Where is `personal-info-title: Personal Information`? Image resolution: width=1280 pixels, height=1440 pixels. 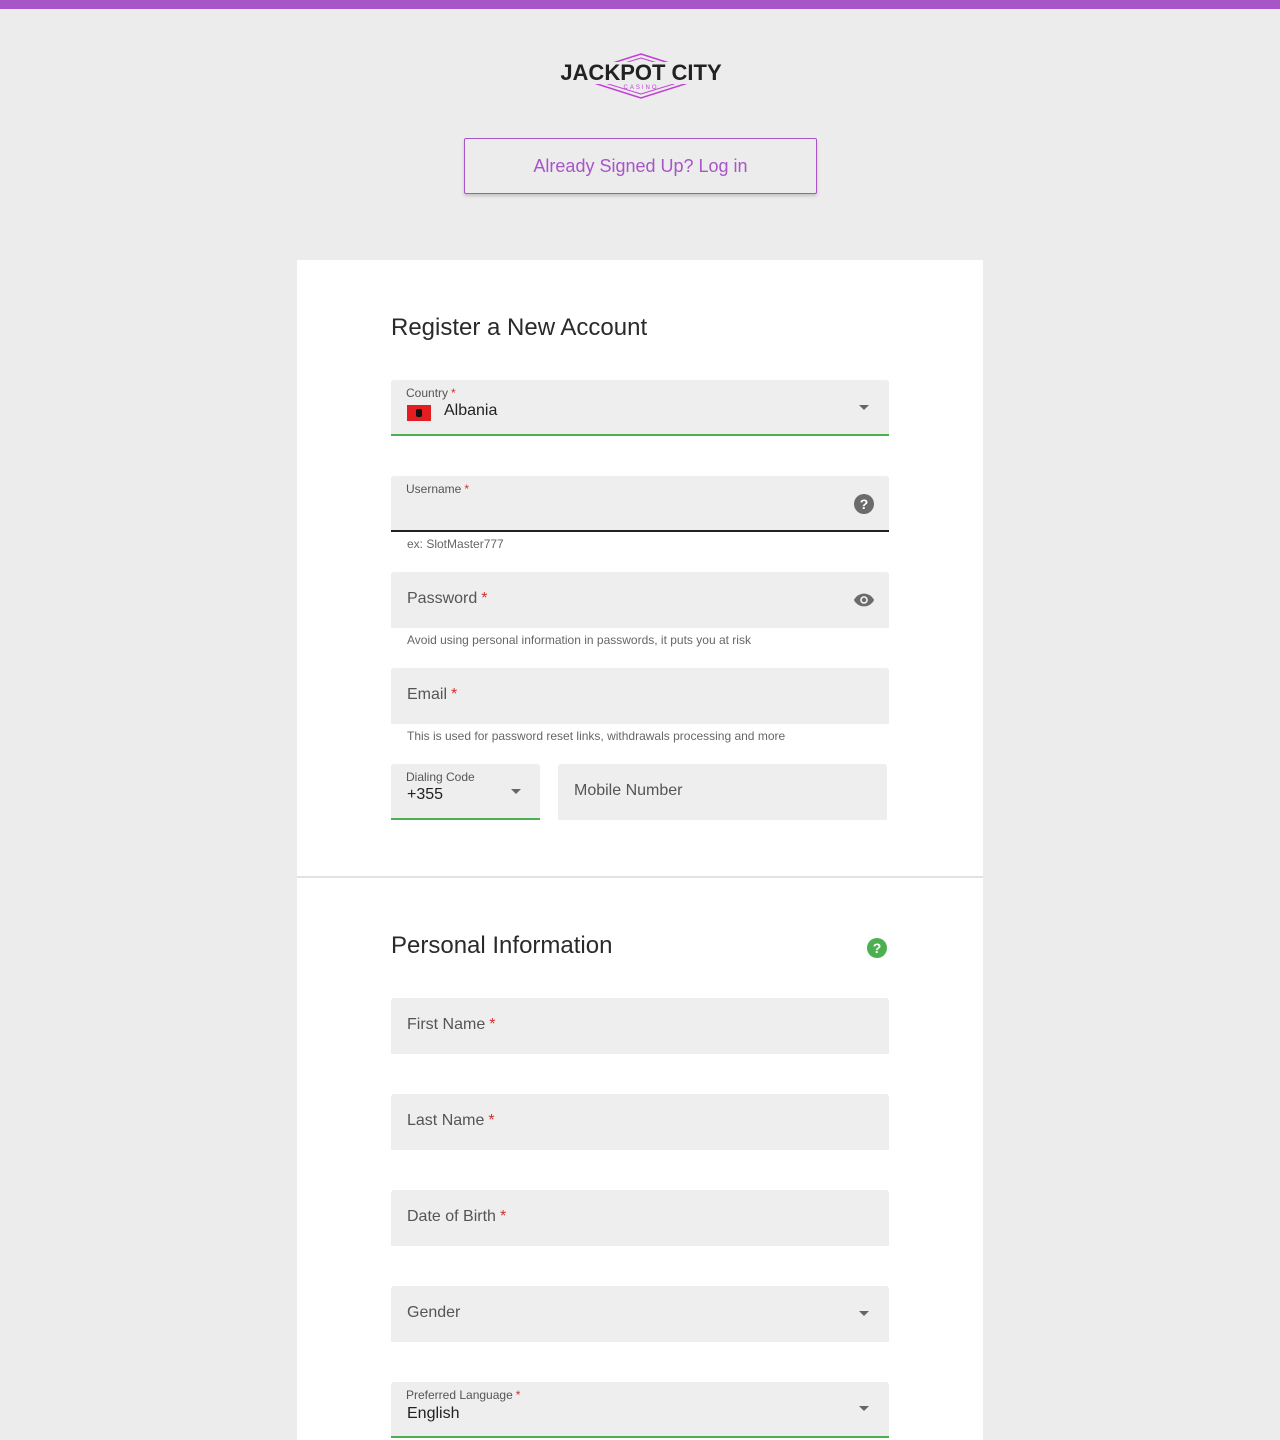
personal-info-title: Personal Information is located at coordinates (502, 945).